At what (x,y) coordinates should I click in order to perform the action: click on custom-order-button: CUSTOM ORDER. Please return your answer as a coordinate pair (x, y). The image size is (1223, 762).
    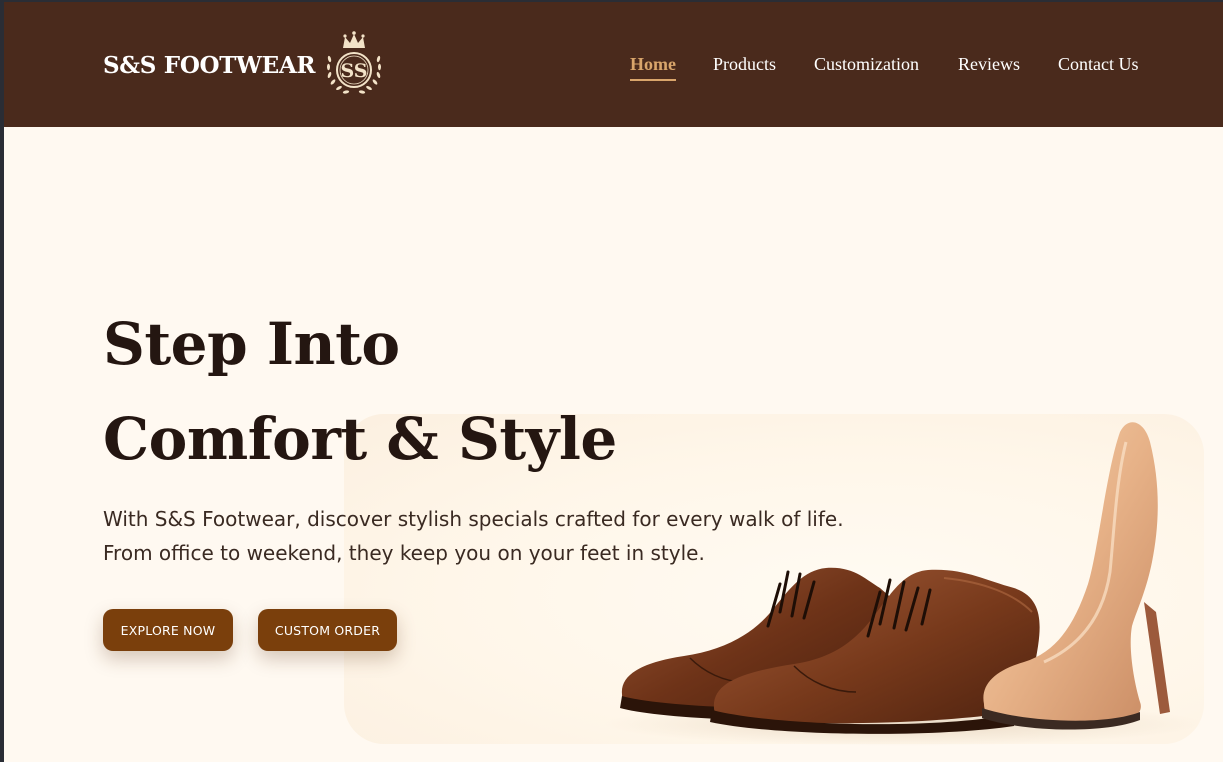
    Looking at the image, I should click on (327, 630).